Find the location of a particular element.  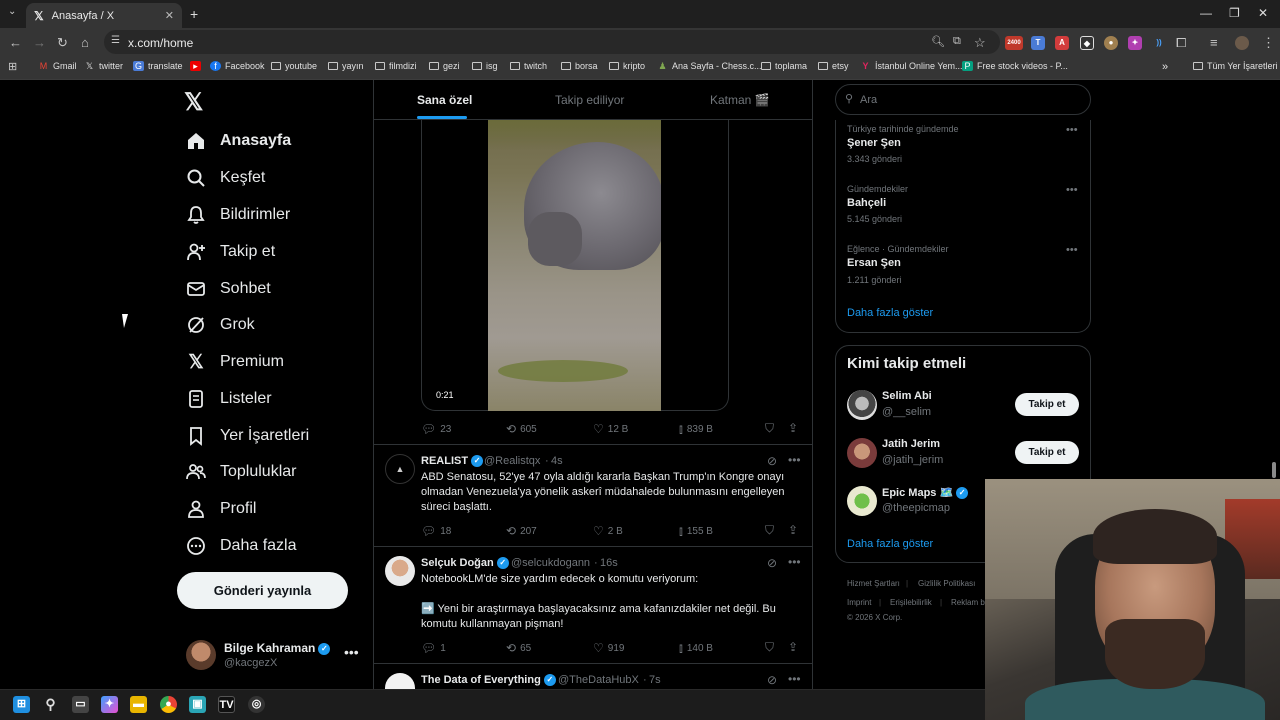

back-icon: ← is located at coordinates (15, 42).